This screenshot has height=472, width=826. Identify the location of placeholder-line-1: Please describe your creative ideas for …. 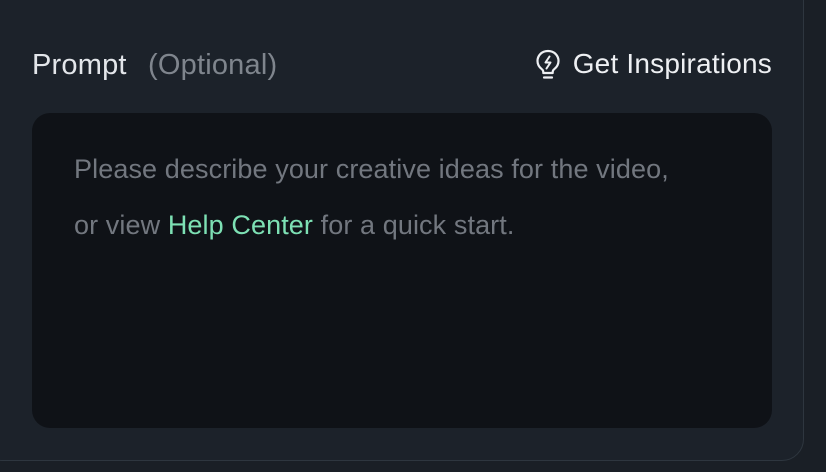
(371, 169).